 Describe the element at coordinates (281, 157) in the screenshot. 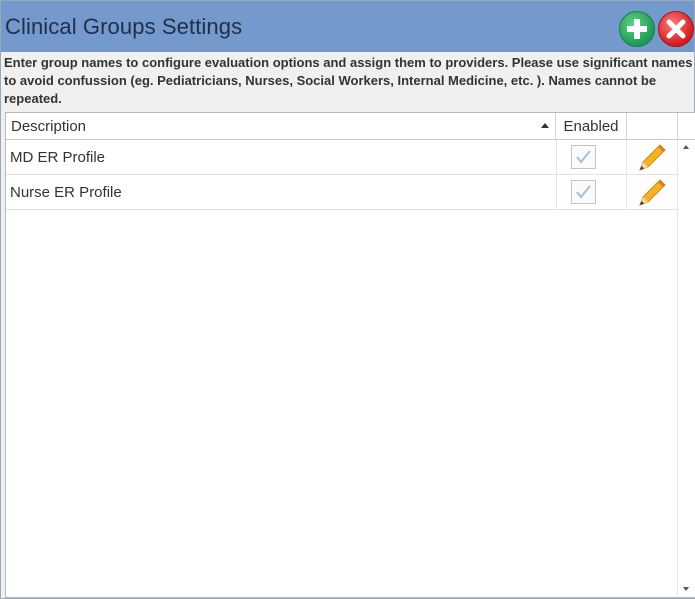

I see `description-cell: MD ER Profile` at that location.